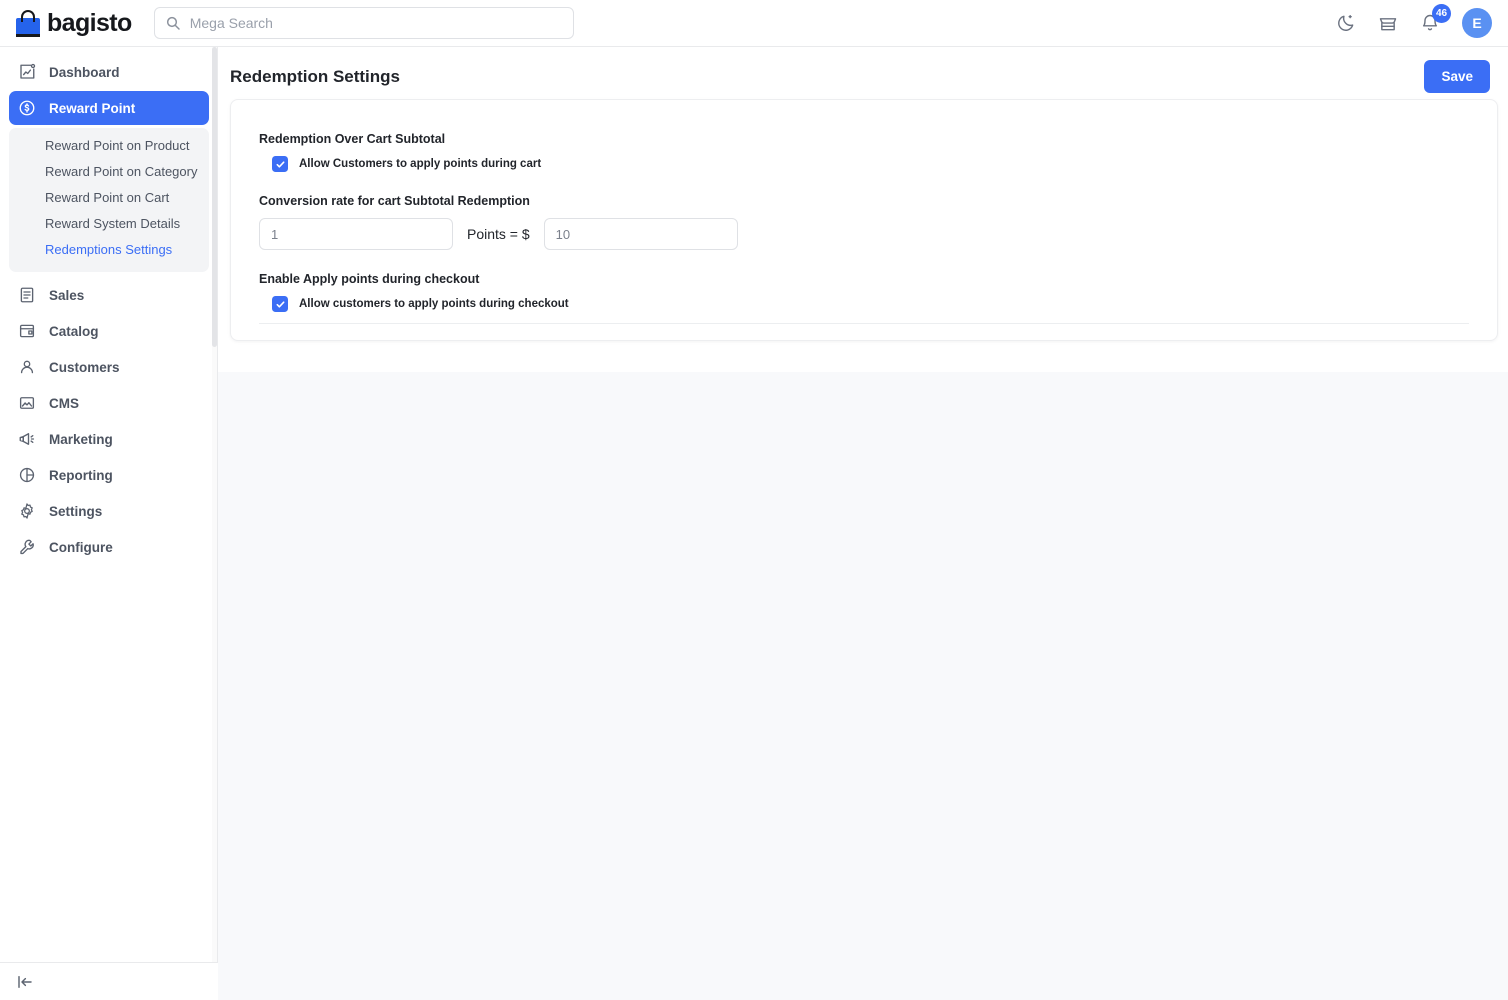 Image resolution: width=1508 pixels, height=1000 pixels. What do you see at coordinates (109, 224) in the screenshot?
I see `sidebar-subitem-reward-system-details: Reward System Details` at bounding box center [109, 224].